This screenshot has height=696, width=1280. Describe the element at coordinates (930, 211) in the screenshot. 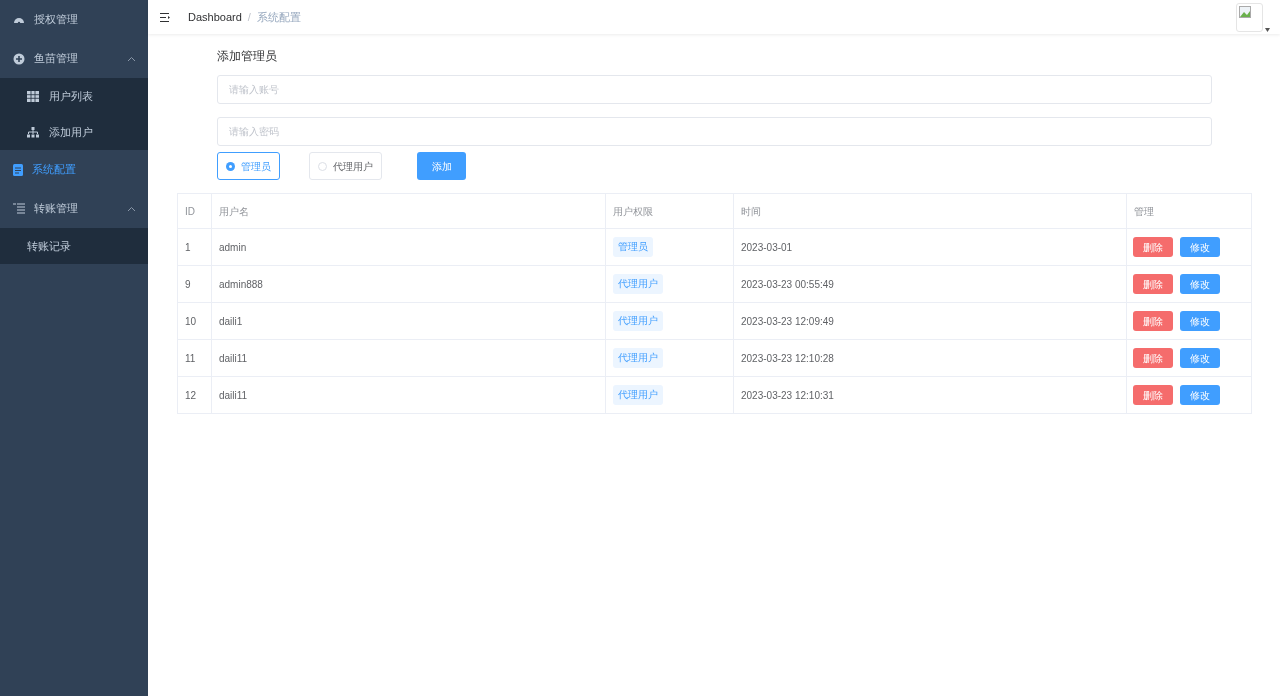

I see `column-header: 时间` at that location.